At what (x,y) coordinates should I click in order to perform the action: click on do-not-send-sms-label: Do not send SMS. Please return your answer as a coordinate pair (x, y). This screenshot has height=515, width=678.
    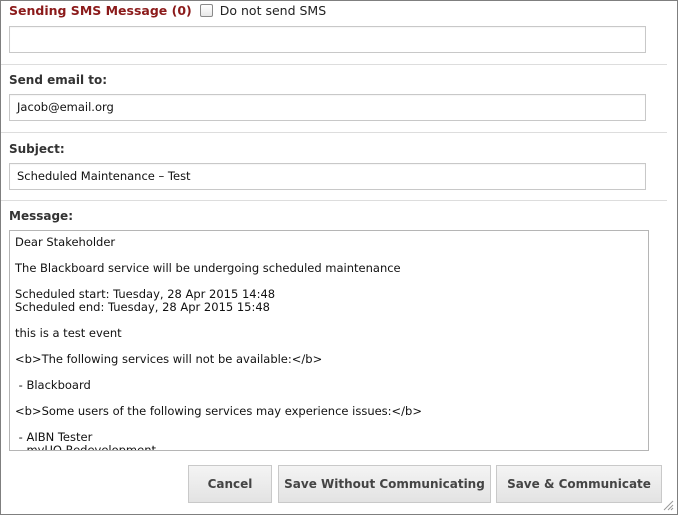
    Looking at the image, I should click on (273, 10).